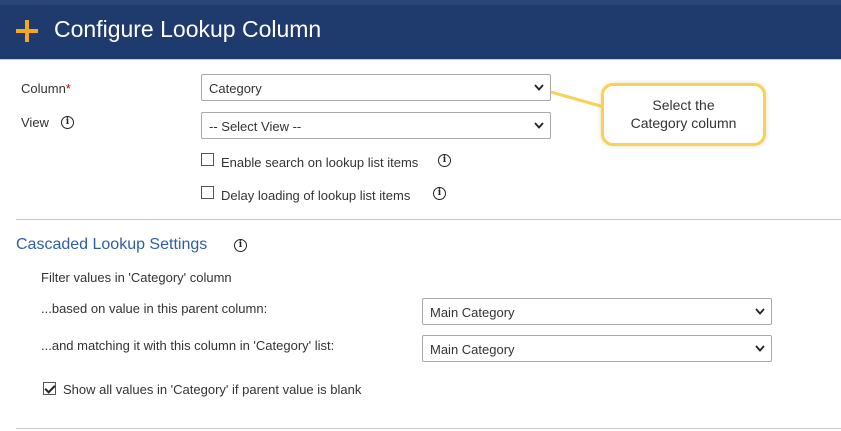 This screenshot has width=841, height=431. Describe the element at coordinates (428, 219) in the screenshot. I see `section-divider` at that location.